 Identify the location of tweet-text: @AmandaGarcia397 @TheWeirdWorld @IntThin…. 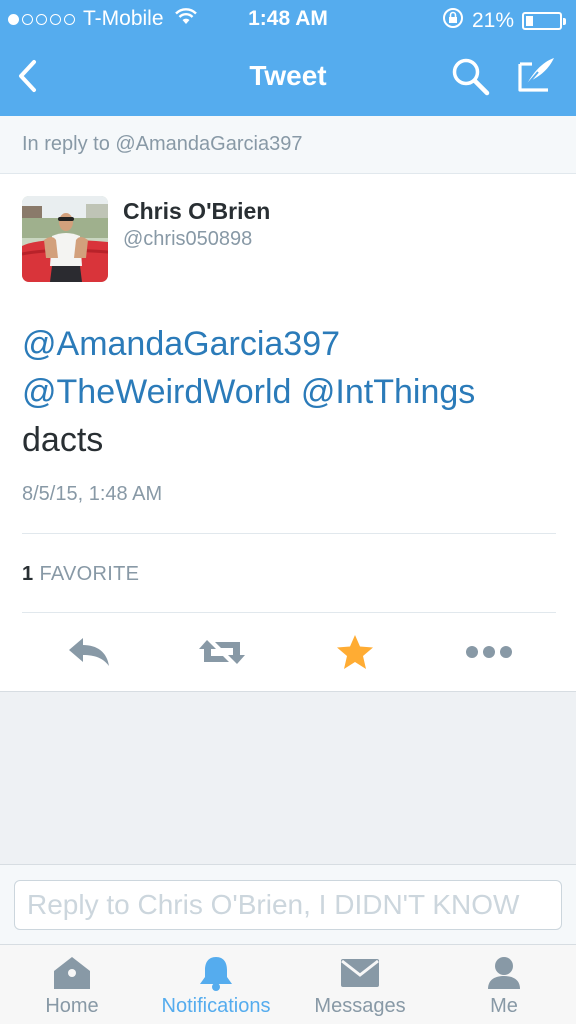
(287, 392).